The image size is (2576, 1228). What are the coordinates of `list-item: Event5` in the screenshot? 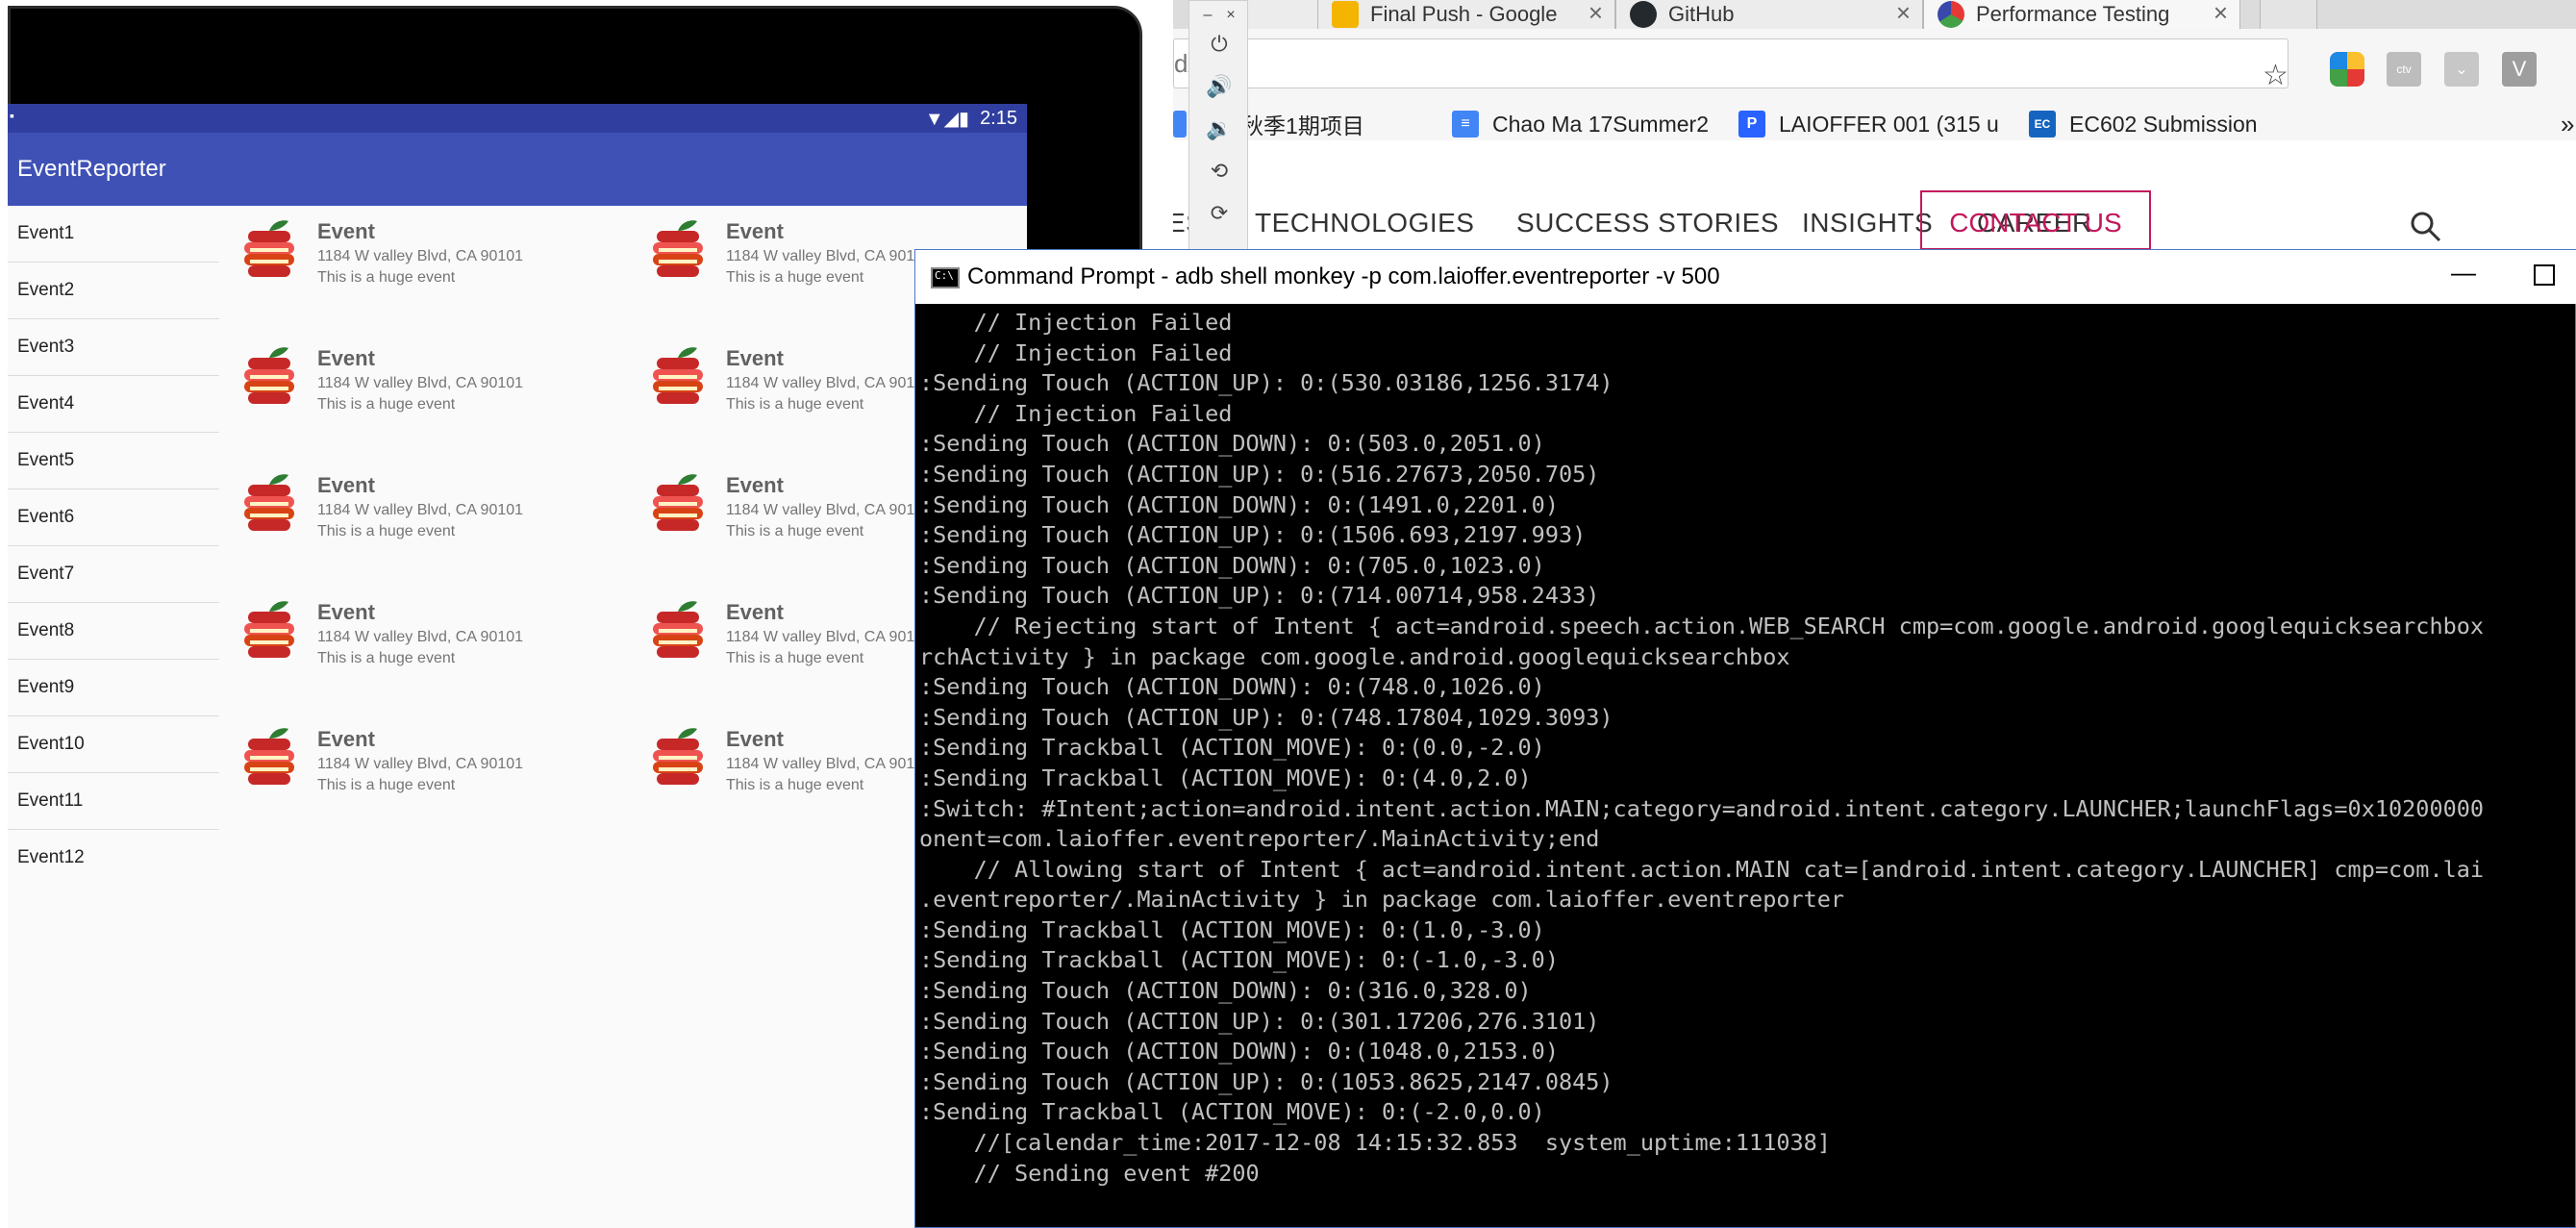 It's located at (113, 461).